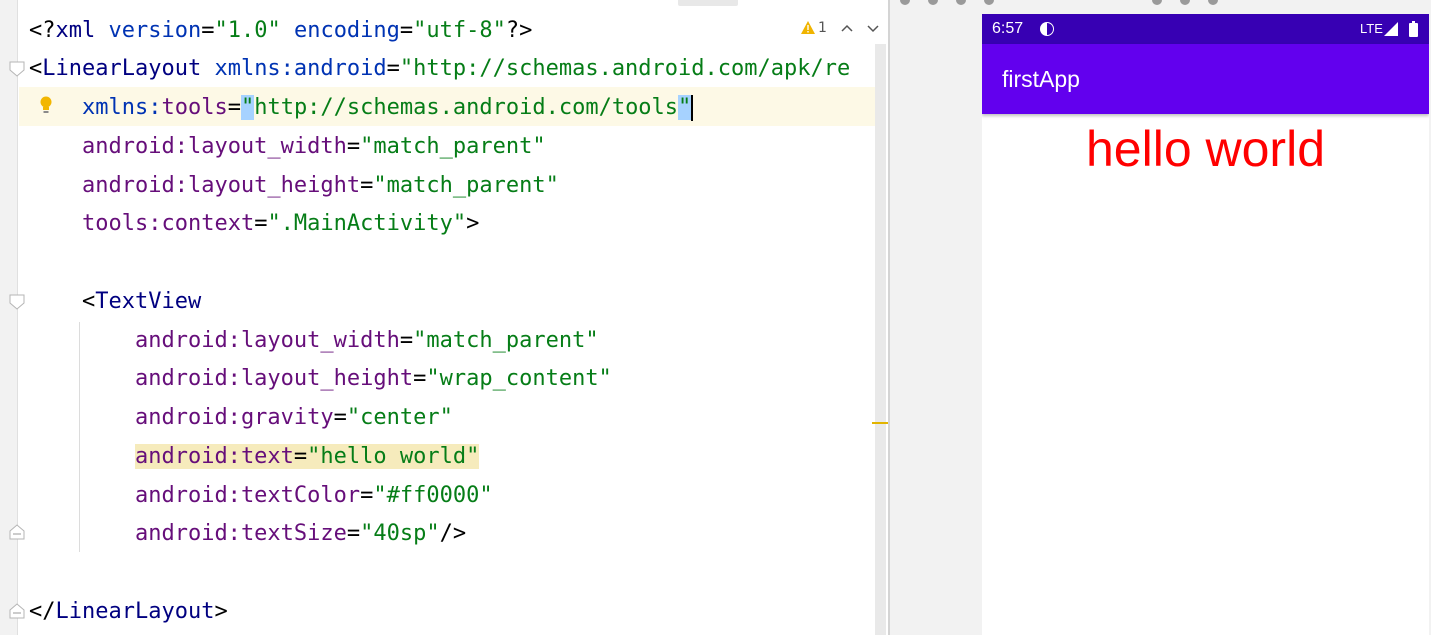 The width and height of the screenshot is (1431, 635). Describe the element at coordinates (466, 107) in the screenshot. I see `attribute-value: http://schemas.android.com/tools` at that location.